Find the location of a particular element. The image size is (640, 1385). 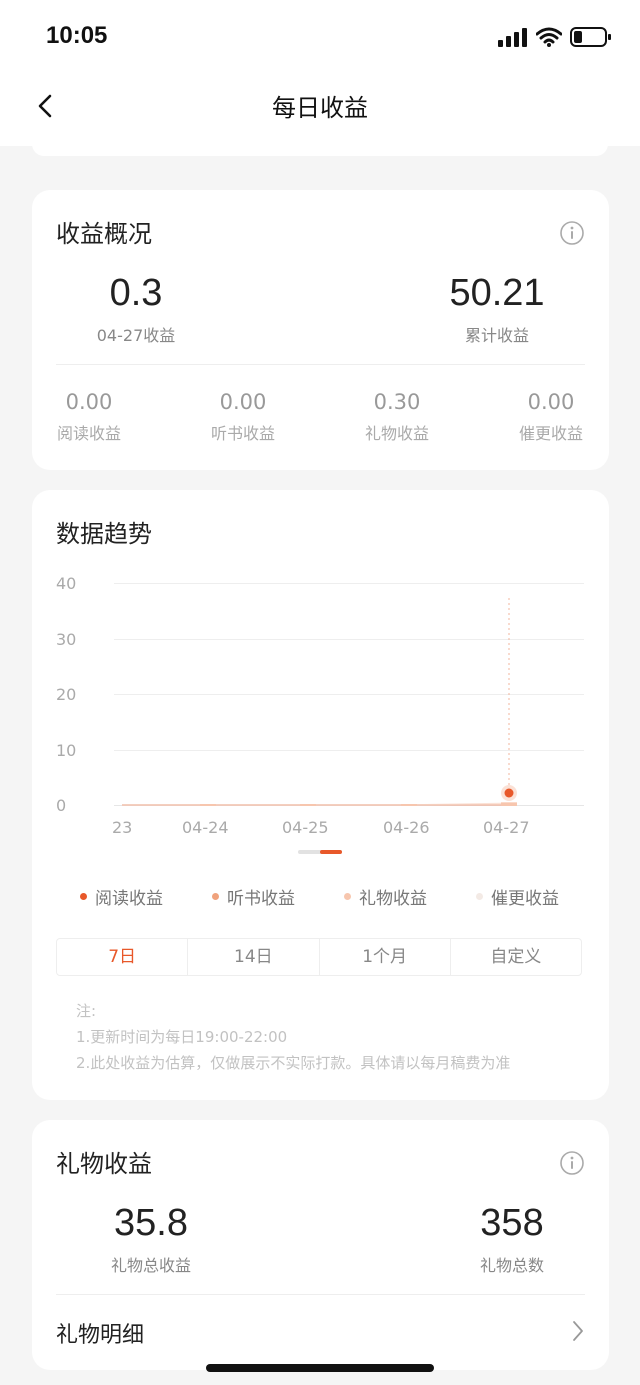

chart-scroll-indicator is located at coordinates (320, 852).